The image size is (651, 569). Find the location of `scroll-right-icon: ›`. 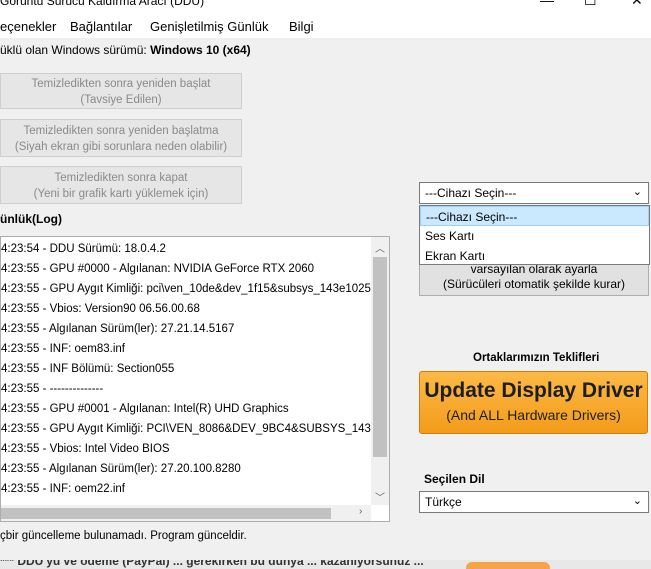

scroll-right-icon: › is located at coordinates (360, 511).